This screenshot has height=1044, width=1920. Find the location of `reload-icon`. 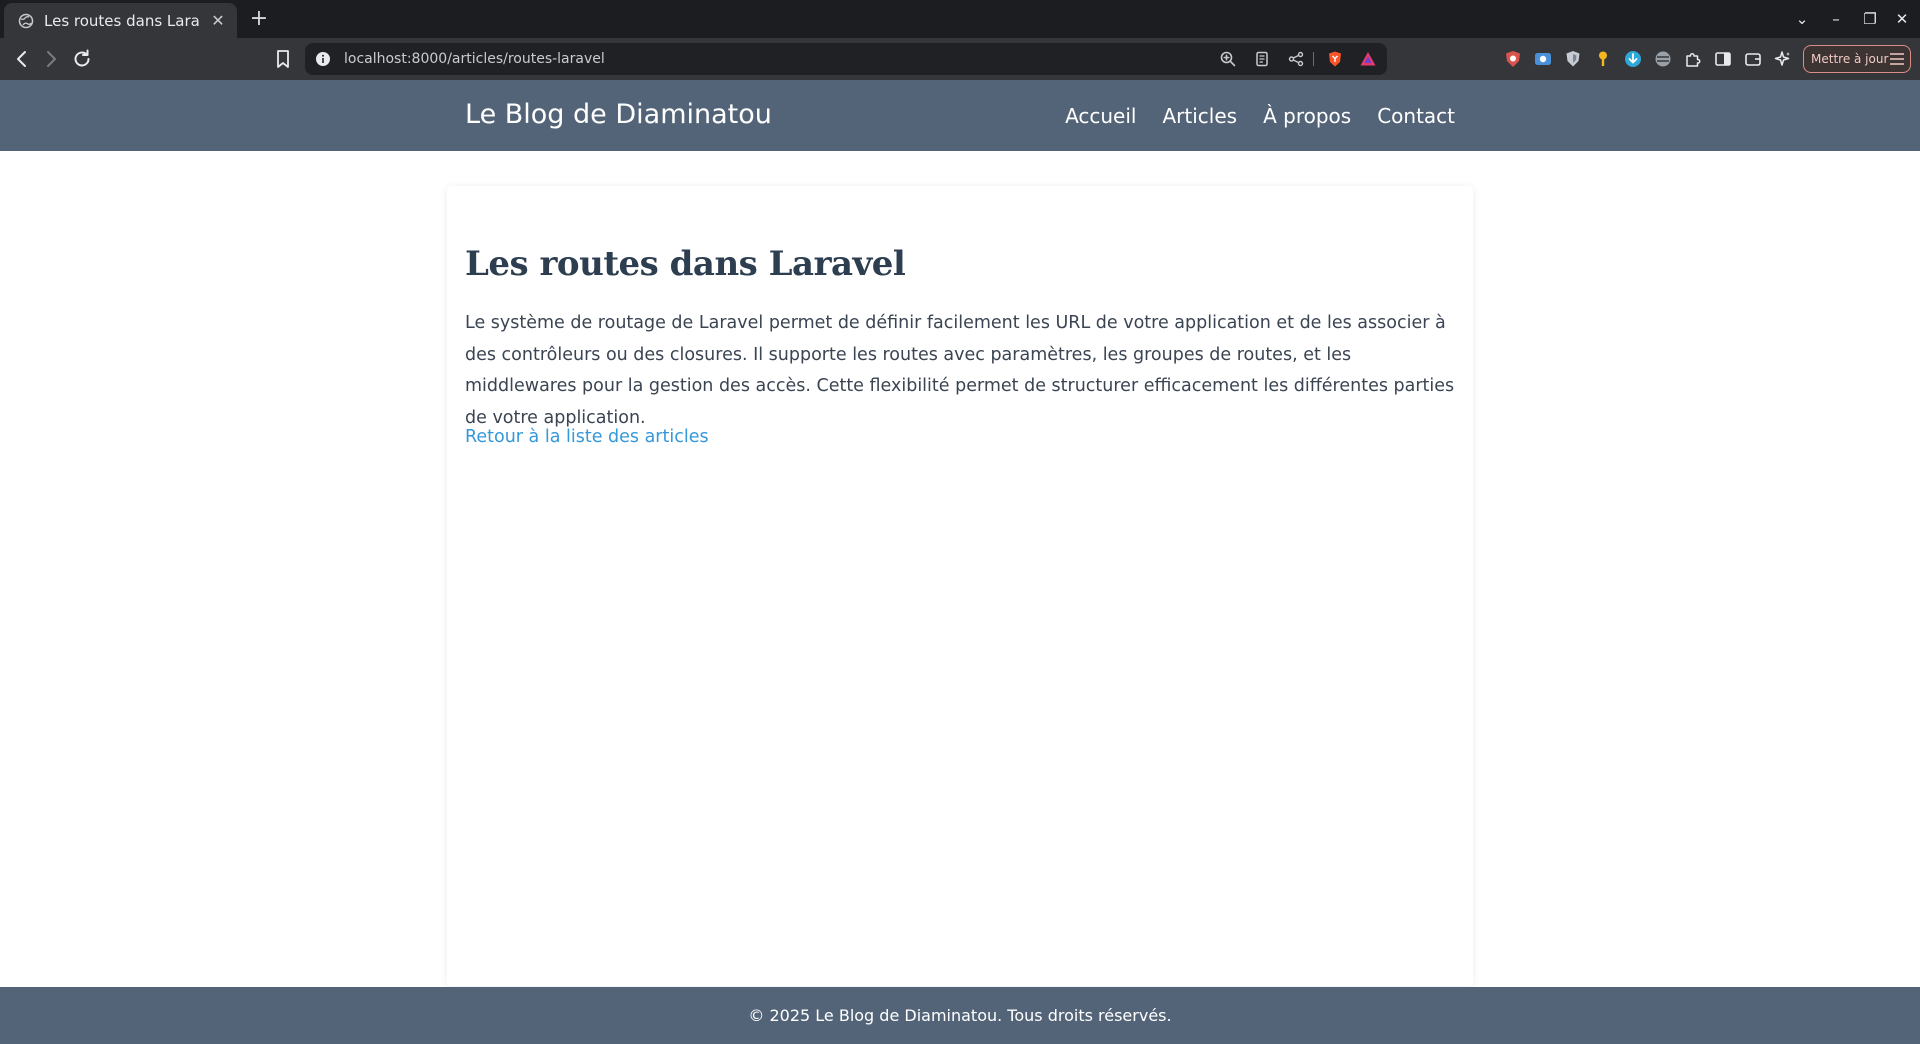

reload-icon is located at coordinates (82, 59).